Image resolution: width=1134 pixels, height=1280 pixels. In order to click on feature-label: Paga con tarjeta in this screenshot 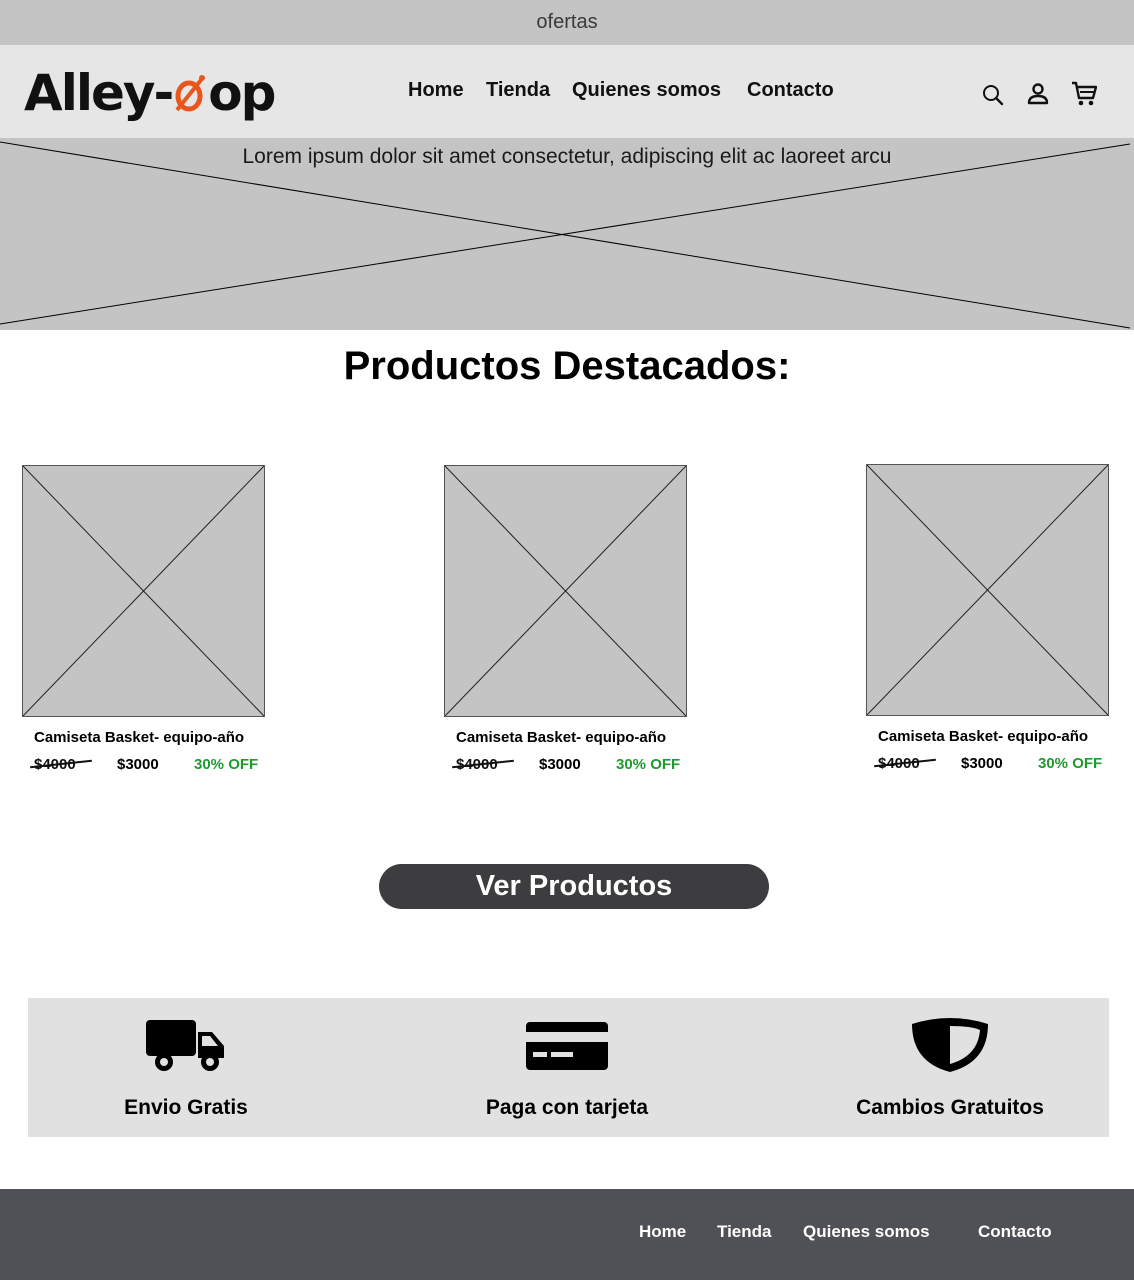, I will do `click(567, 1107)`.